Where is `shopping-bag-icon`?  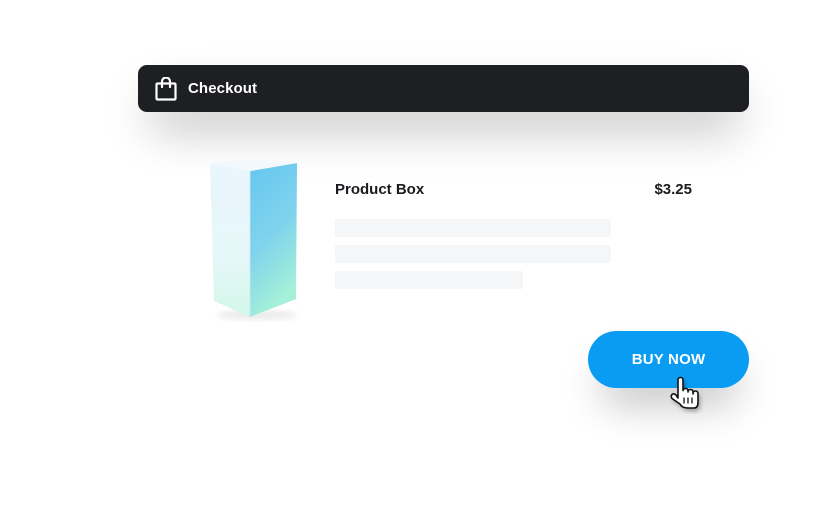
shopping-bag-icon is located at coordinates (166, 89).